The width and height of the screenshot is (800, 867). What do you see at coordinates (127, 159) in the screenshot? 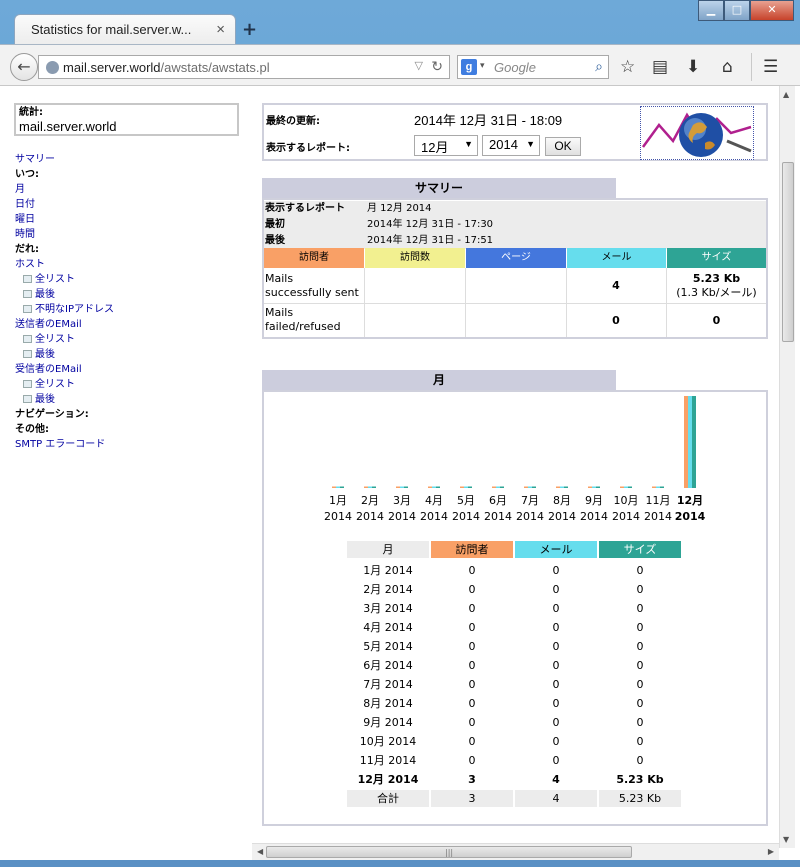
I see `sidebar-item: サマリー` at bounding box center [127, 159].